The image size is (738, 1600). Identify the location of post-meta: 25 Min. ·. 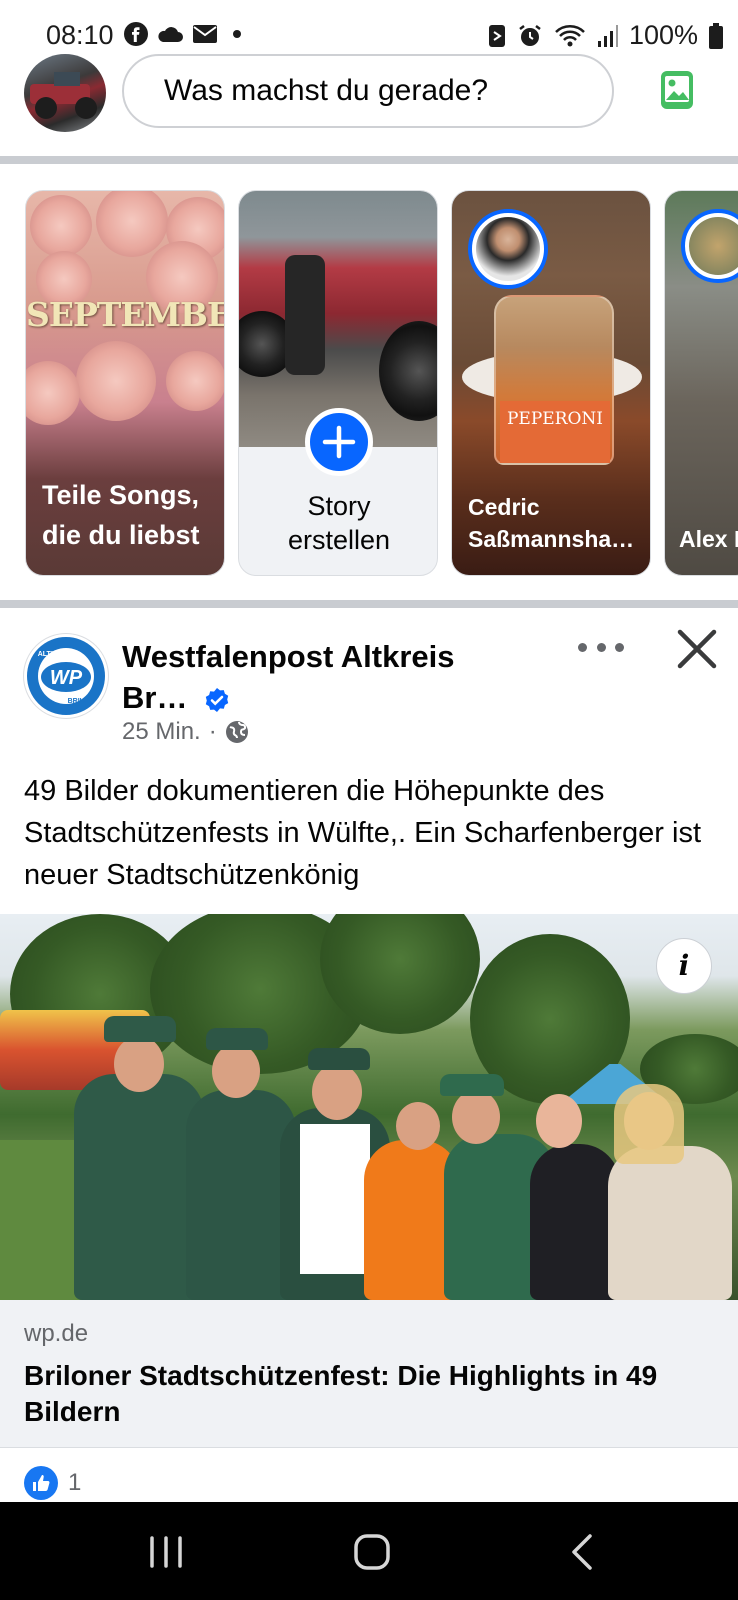
(185, 732).